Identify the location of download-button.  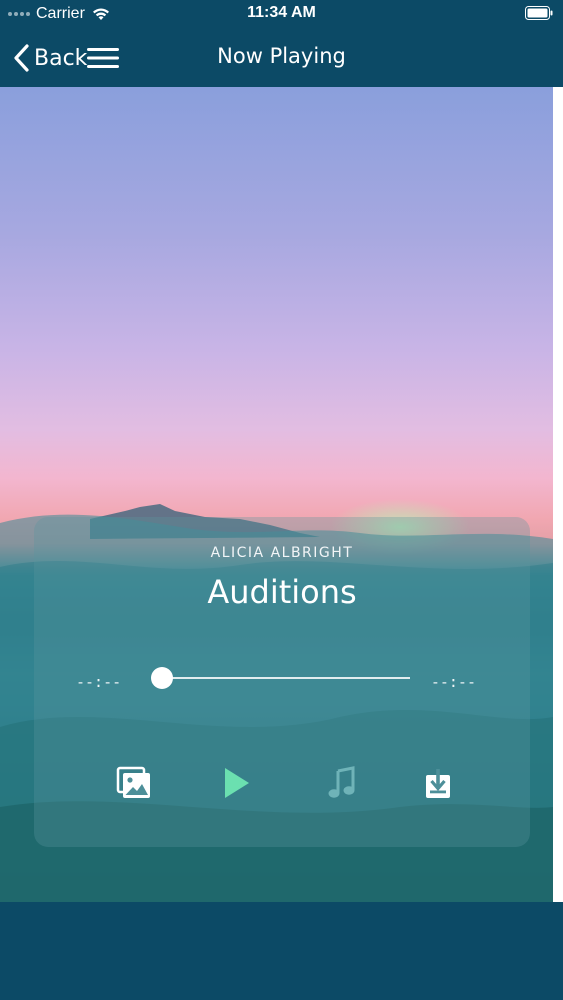
(438, 783).